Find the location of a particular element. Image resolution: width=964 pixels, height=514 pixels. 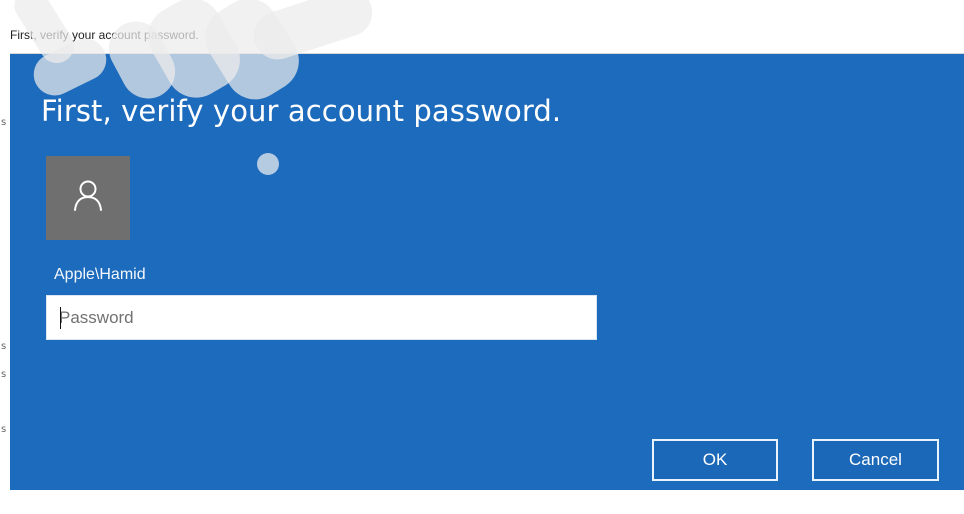

ok-button: OK is located at coordinates (715, 460).